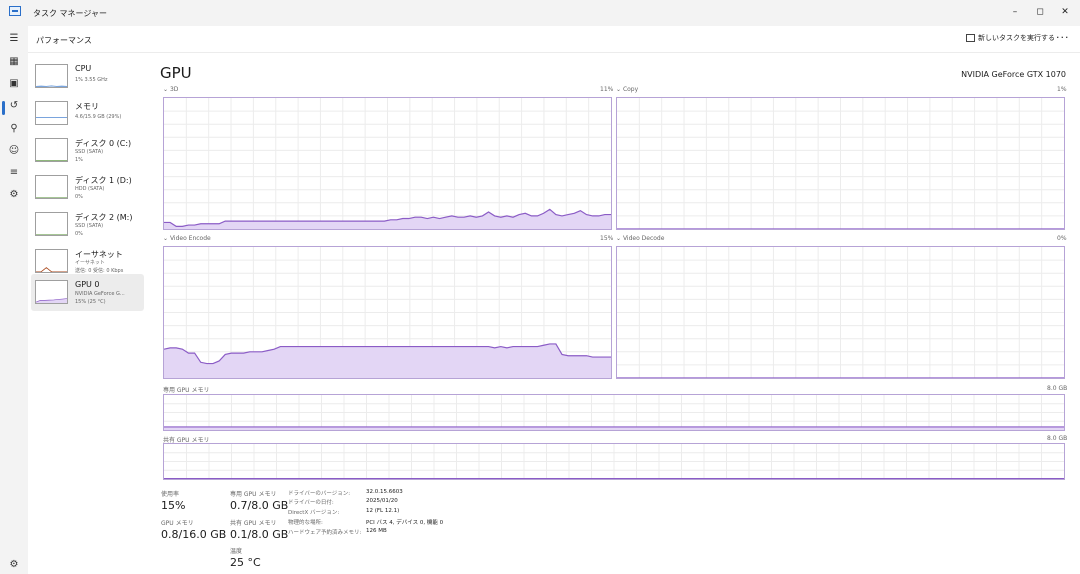 This screenshot has height=574, width=1080. What do you see at coordinates (173, 505) in the screenshot?
I see `utilization-value: 15%` at bounding box center [173, 505].